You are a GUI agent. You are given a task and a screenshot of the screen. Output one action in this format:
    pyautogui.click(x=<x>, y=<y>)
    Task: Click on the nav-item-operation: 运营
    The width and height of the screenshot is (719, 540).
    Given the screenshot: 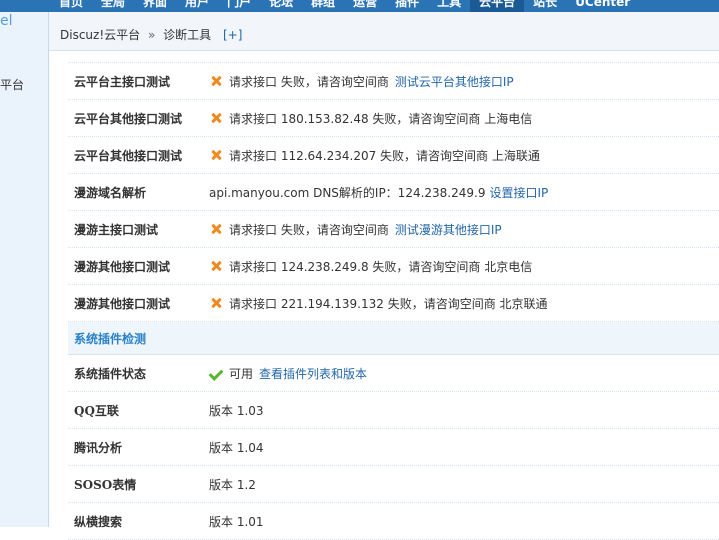 What is the action you would take?
    pyautogui.click(x=365, y=6)
    